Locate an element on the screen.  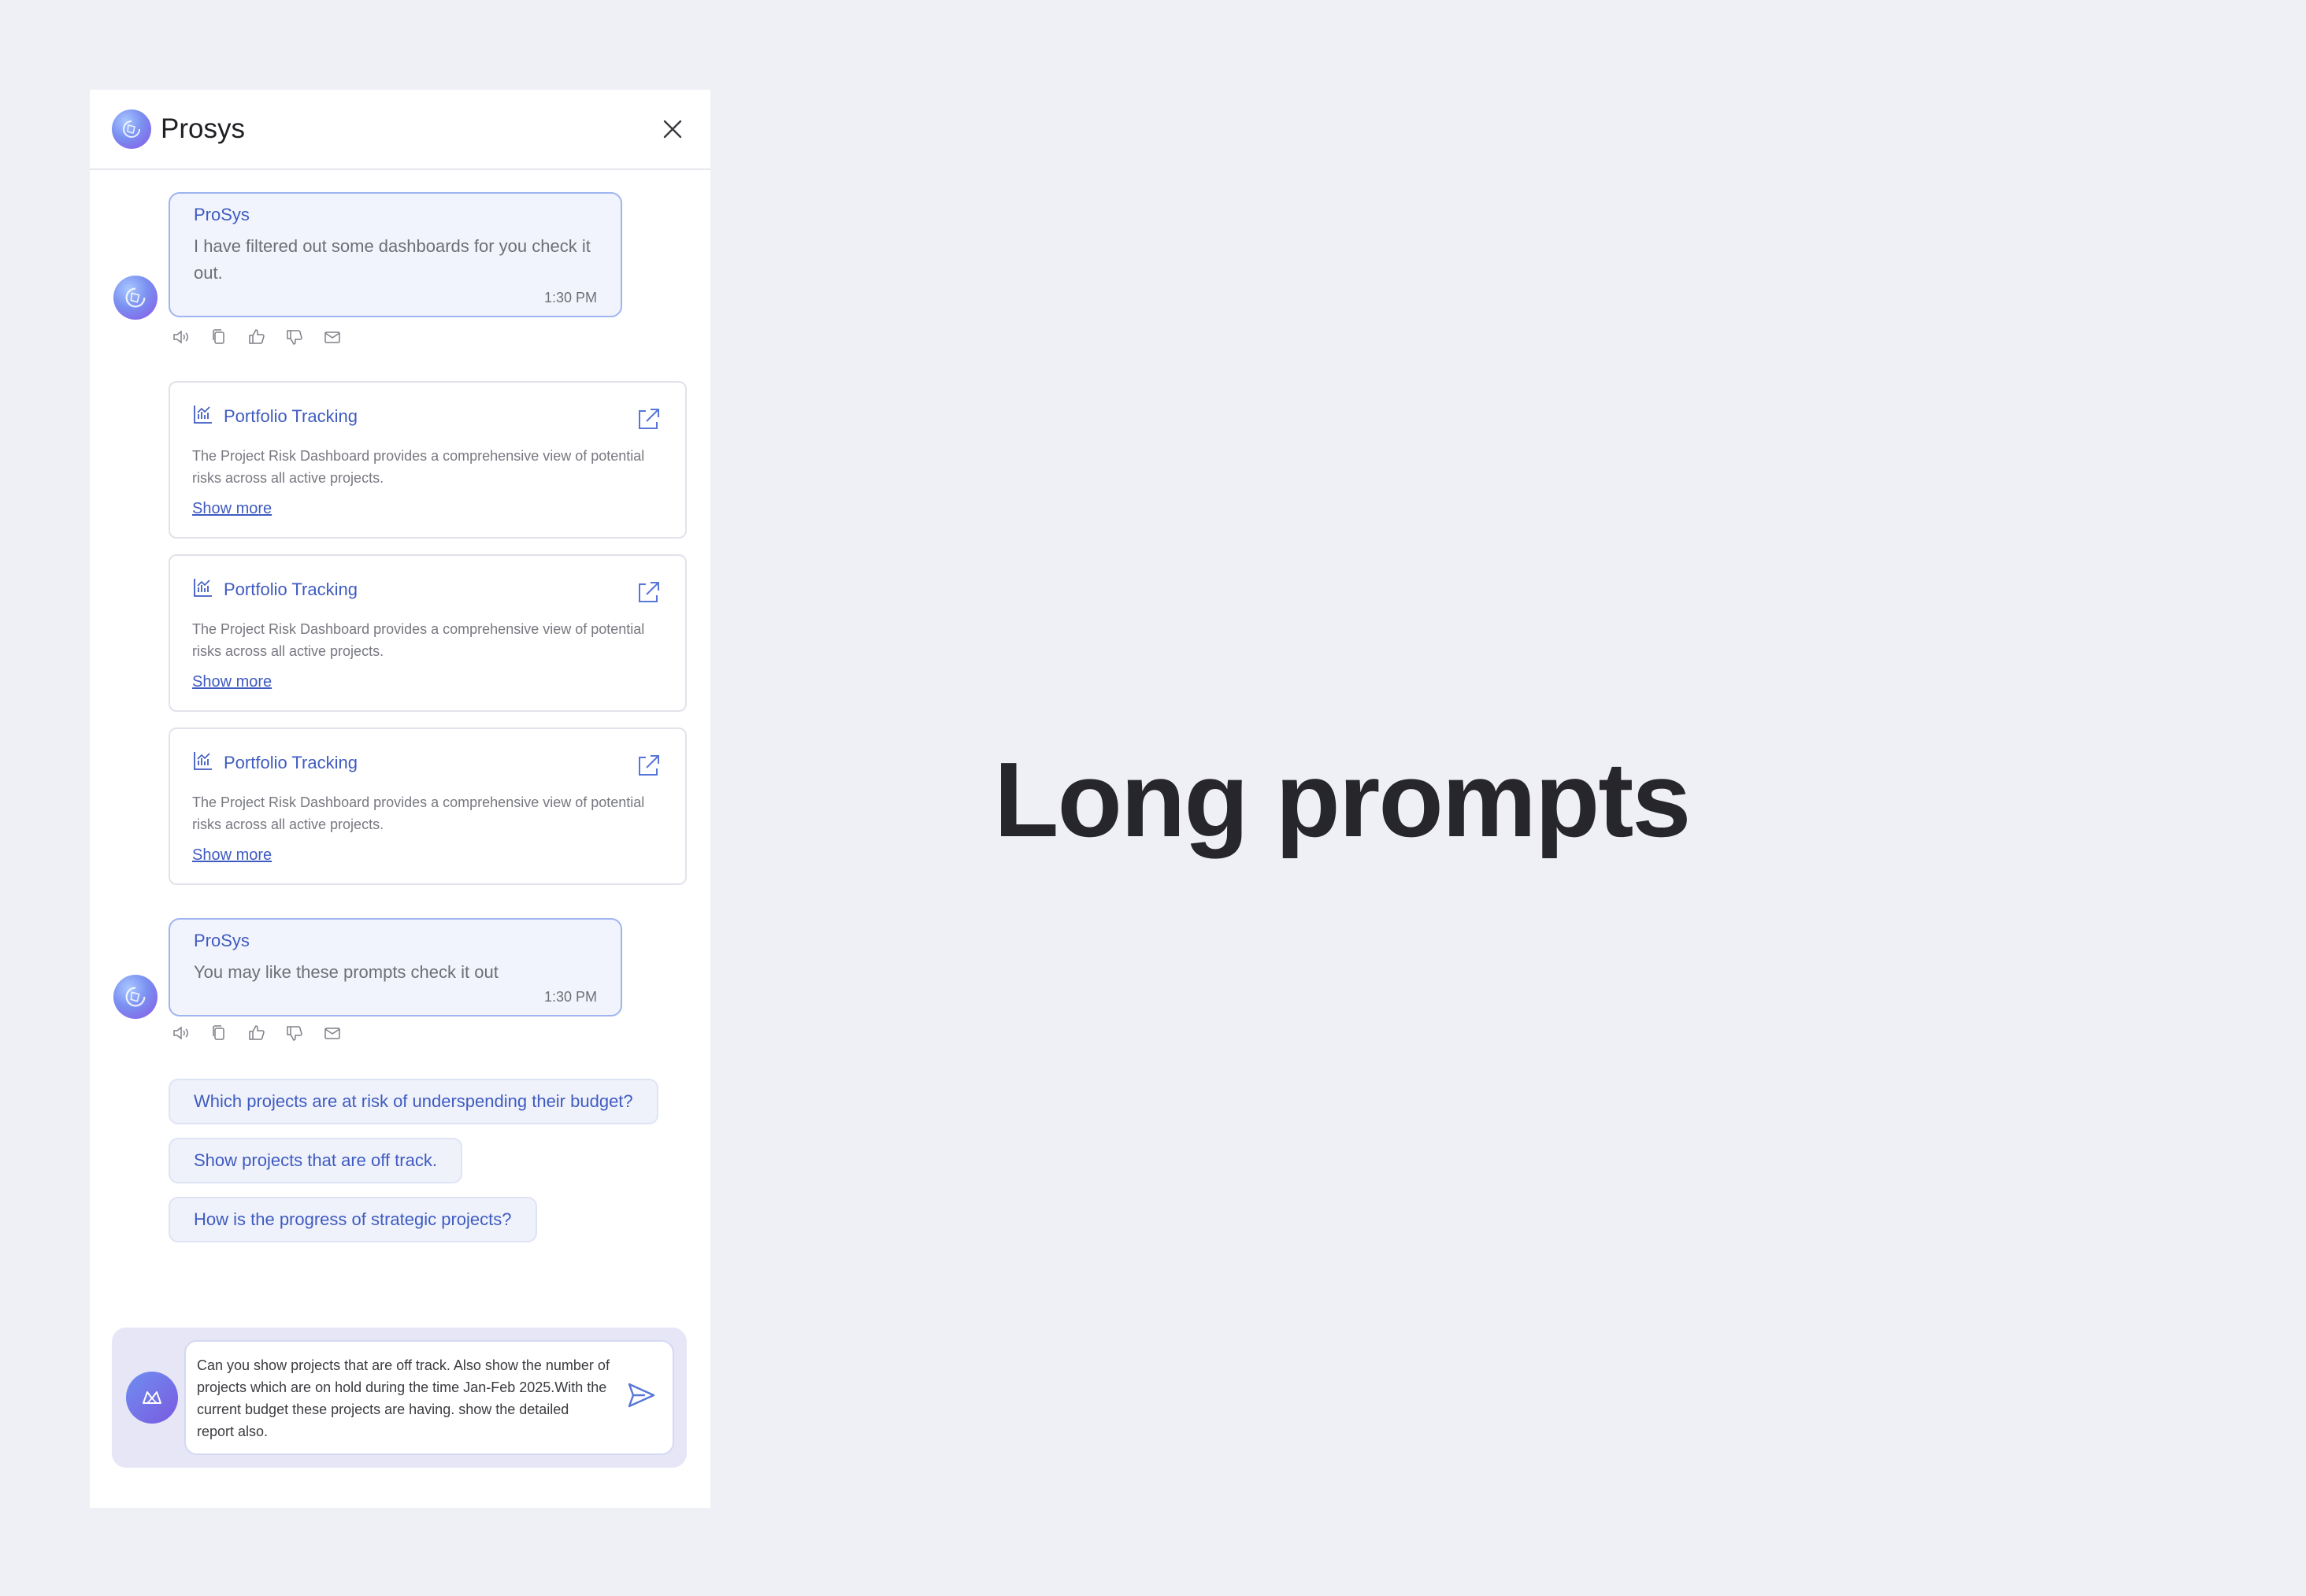
close-button is located at coordinates (672, 129).